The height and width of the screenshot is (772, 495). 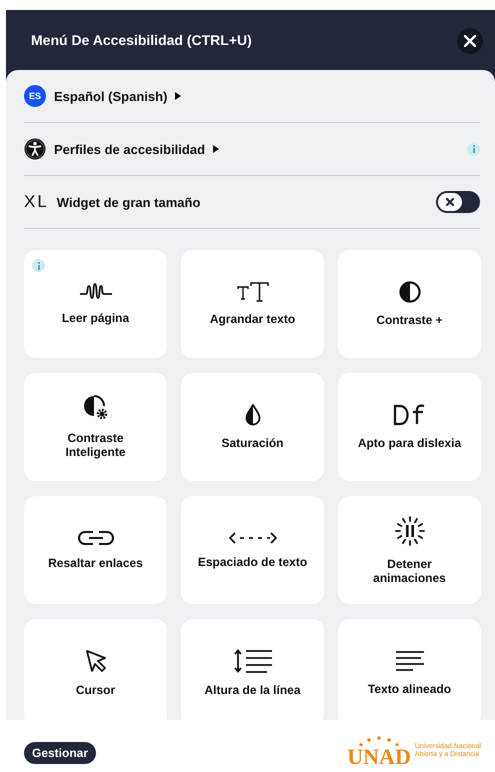 I want to click on line-height-icon, so click(x=252, y=660).